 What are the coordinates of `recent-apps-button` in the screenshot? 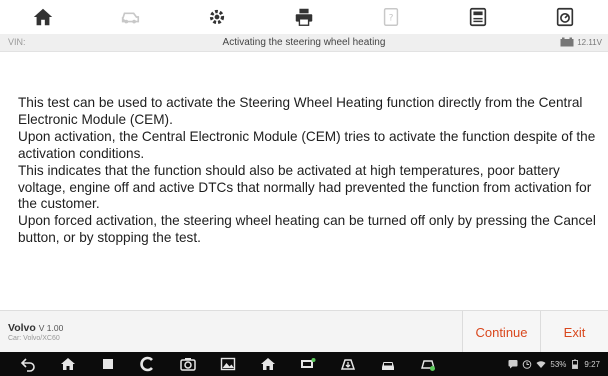 It's located at (108, 364).